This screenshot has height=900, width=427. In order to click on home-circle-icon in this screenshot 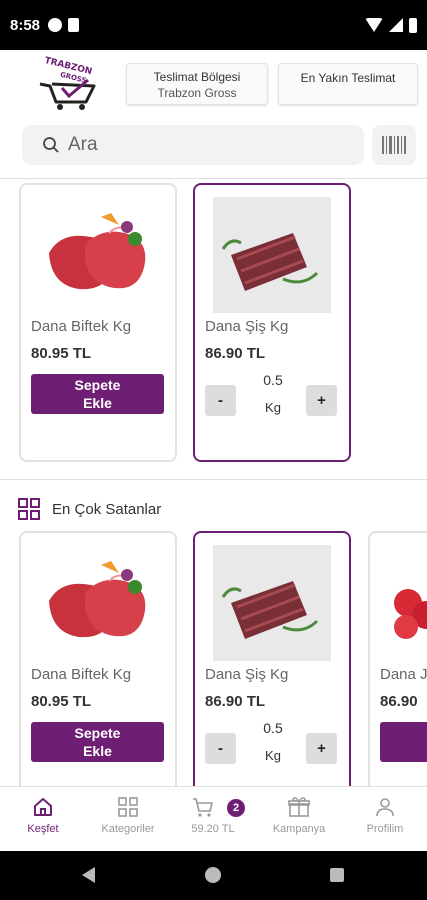, I will do `click(213, 875)`.